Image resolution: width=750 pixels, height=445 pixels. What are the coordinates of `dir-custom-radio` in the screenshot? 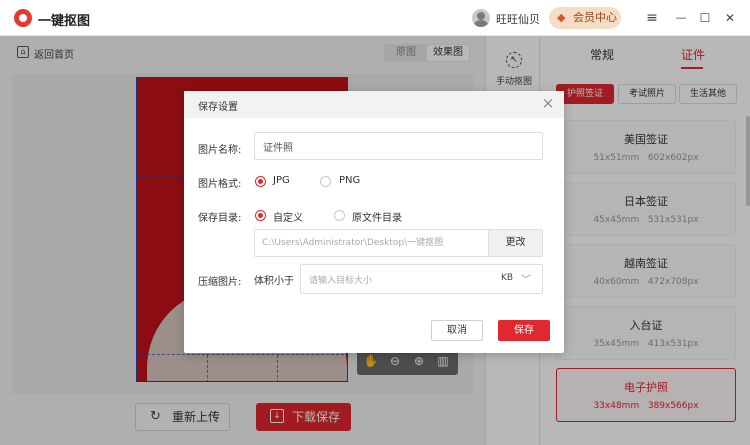 It's located at (260, 215).